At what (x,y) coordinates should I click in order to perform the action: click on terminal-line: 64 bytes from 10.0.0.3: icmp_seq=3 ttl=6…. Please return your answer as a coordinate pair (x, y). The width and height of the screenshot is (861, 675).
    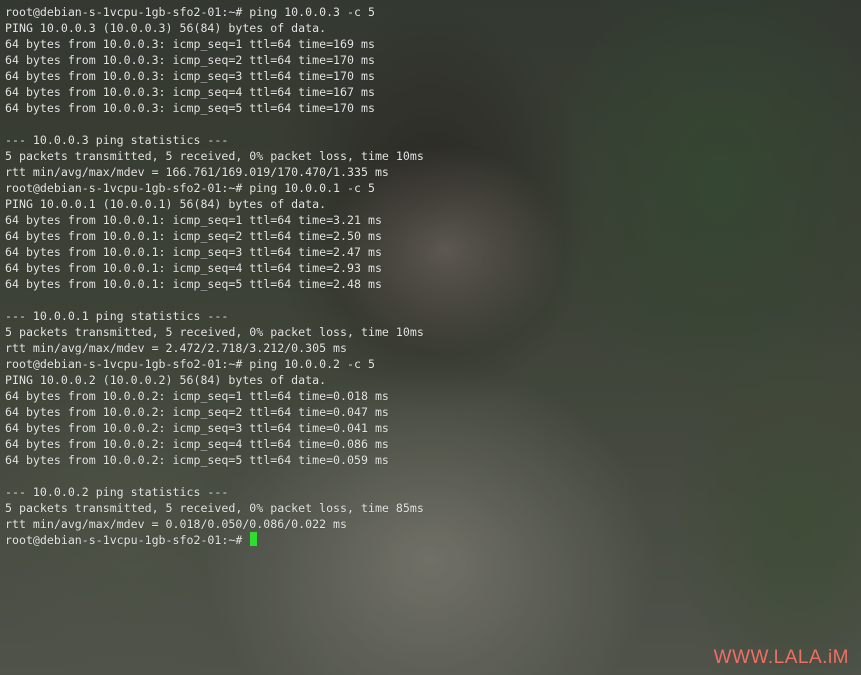
    Looking at the image, I should click on (190, 76).